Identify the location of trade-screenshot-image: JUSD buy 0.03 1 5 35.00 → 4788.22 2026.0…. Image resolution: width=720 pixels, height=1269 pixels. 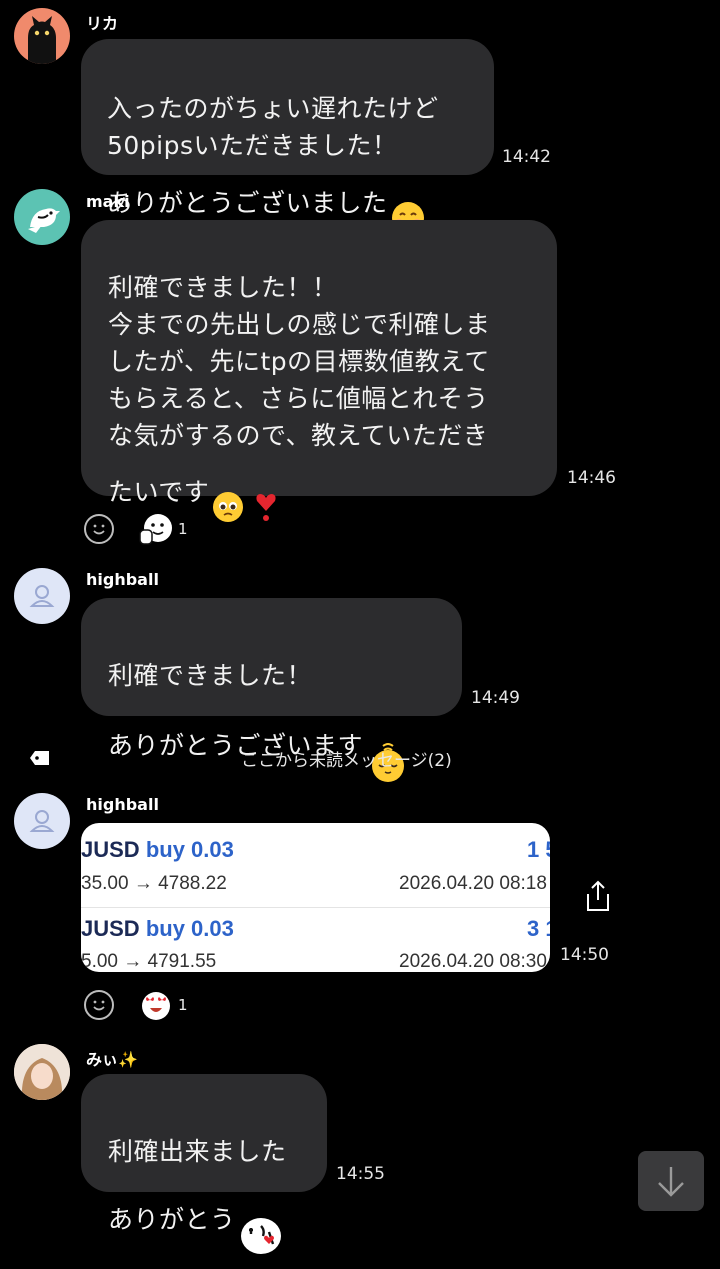
(315, 897).